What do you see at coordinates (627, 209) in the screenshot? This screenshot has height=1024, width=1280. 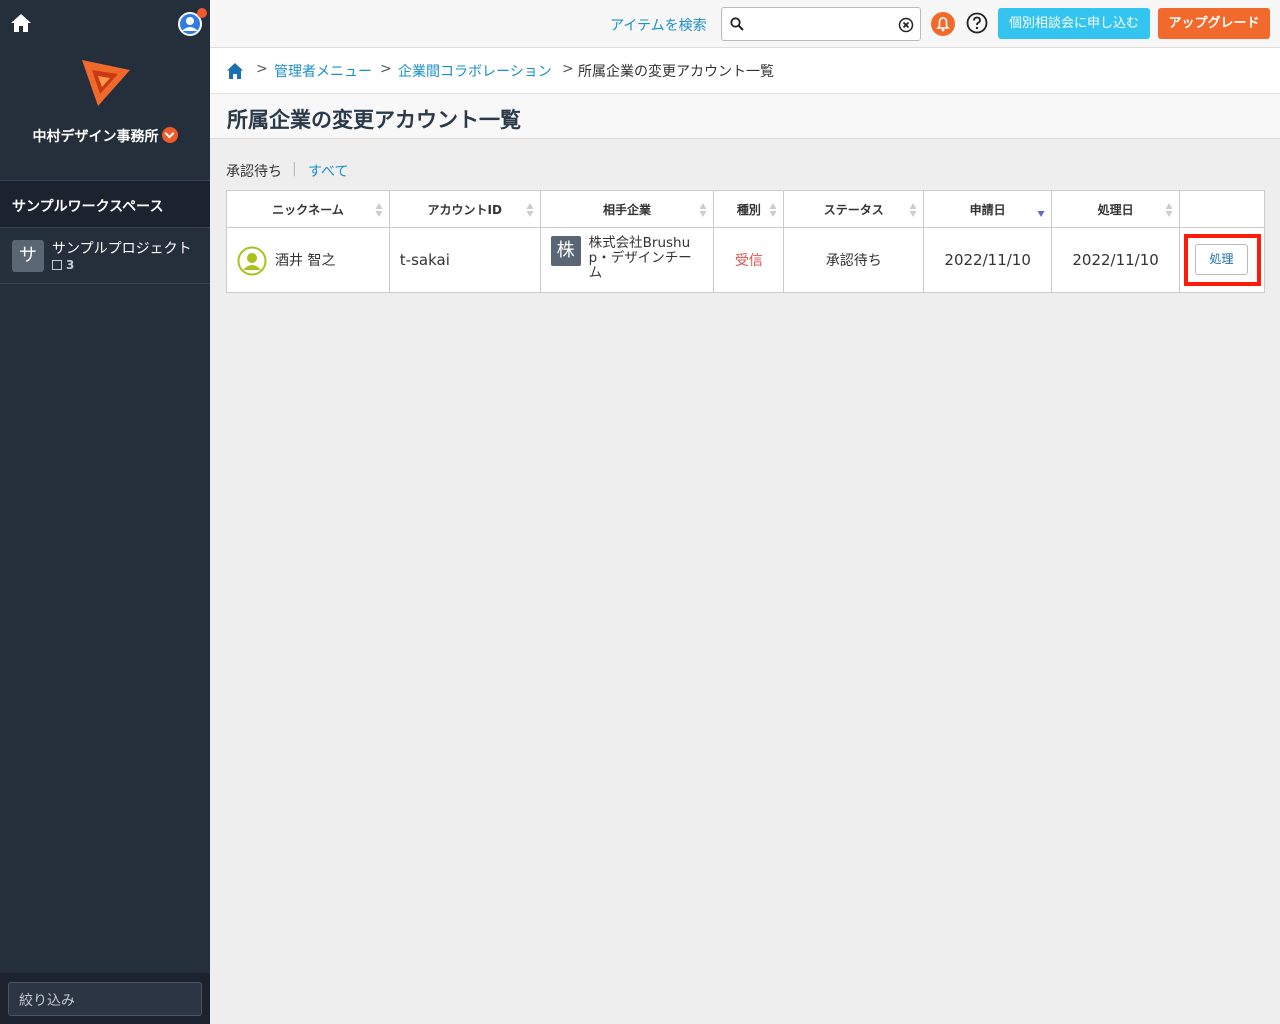 I see `column-header-partner-company: 相手企業` at bounding box center [627, 209].